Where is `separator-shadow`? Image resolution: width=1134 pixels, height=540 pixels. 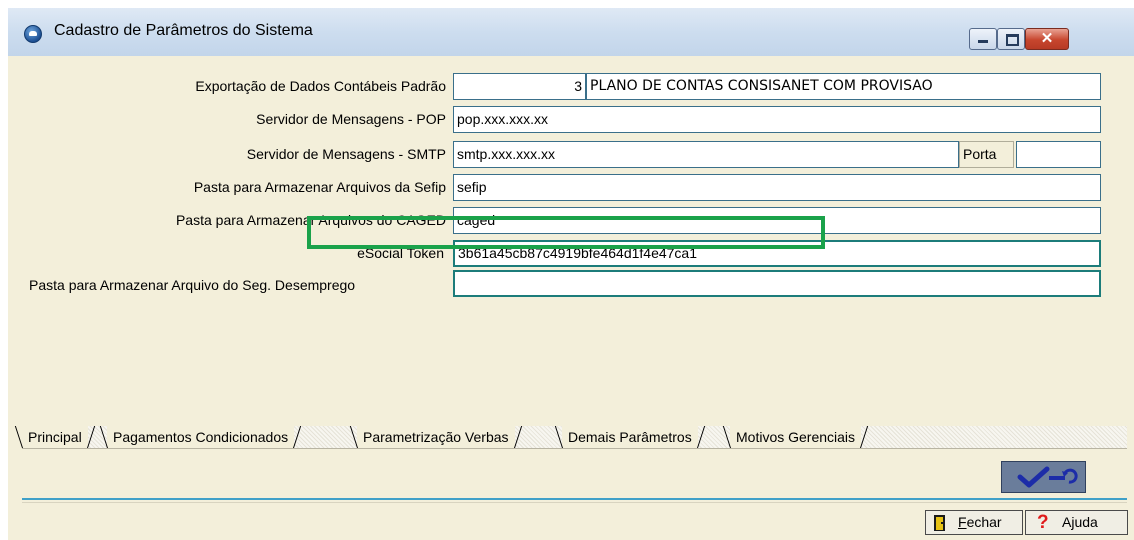
separator-shadow is located at coordinates (574, 502).